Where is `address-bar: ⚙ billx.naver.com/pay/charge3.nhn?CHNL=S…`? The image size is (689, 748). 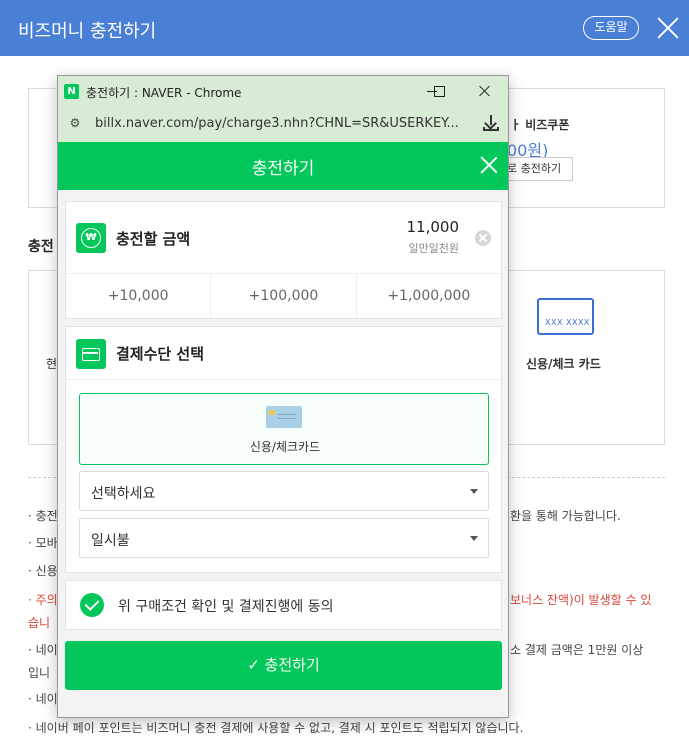
address-bar: ⚙ billx.naver.com/pay/charge3.nhn?CHNL=S… is located at coordinates (283, 124).